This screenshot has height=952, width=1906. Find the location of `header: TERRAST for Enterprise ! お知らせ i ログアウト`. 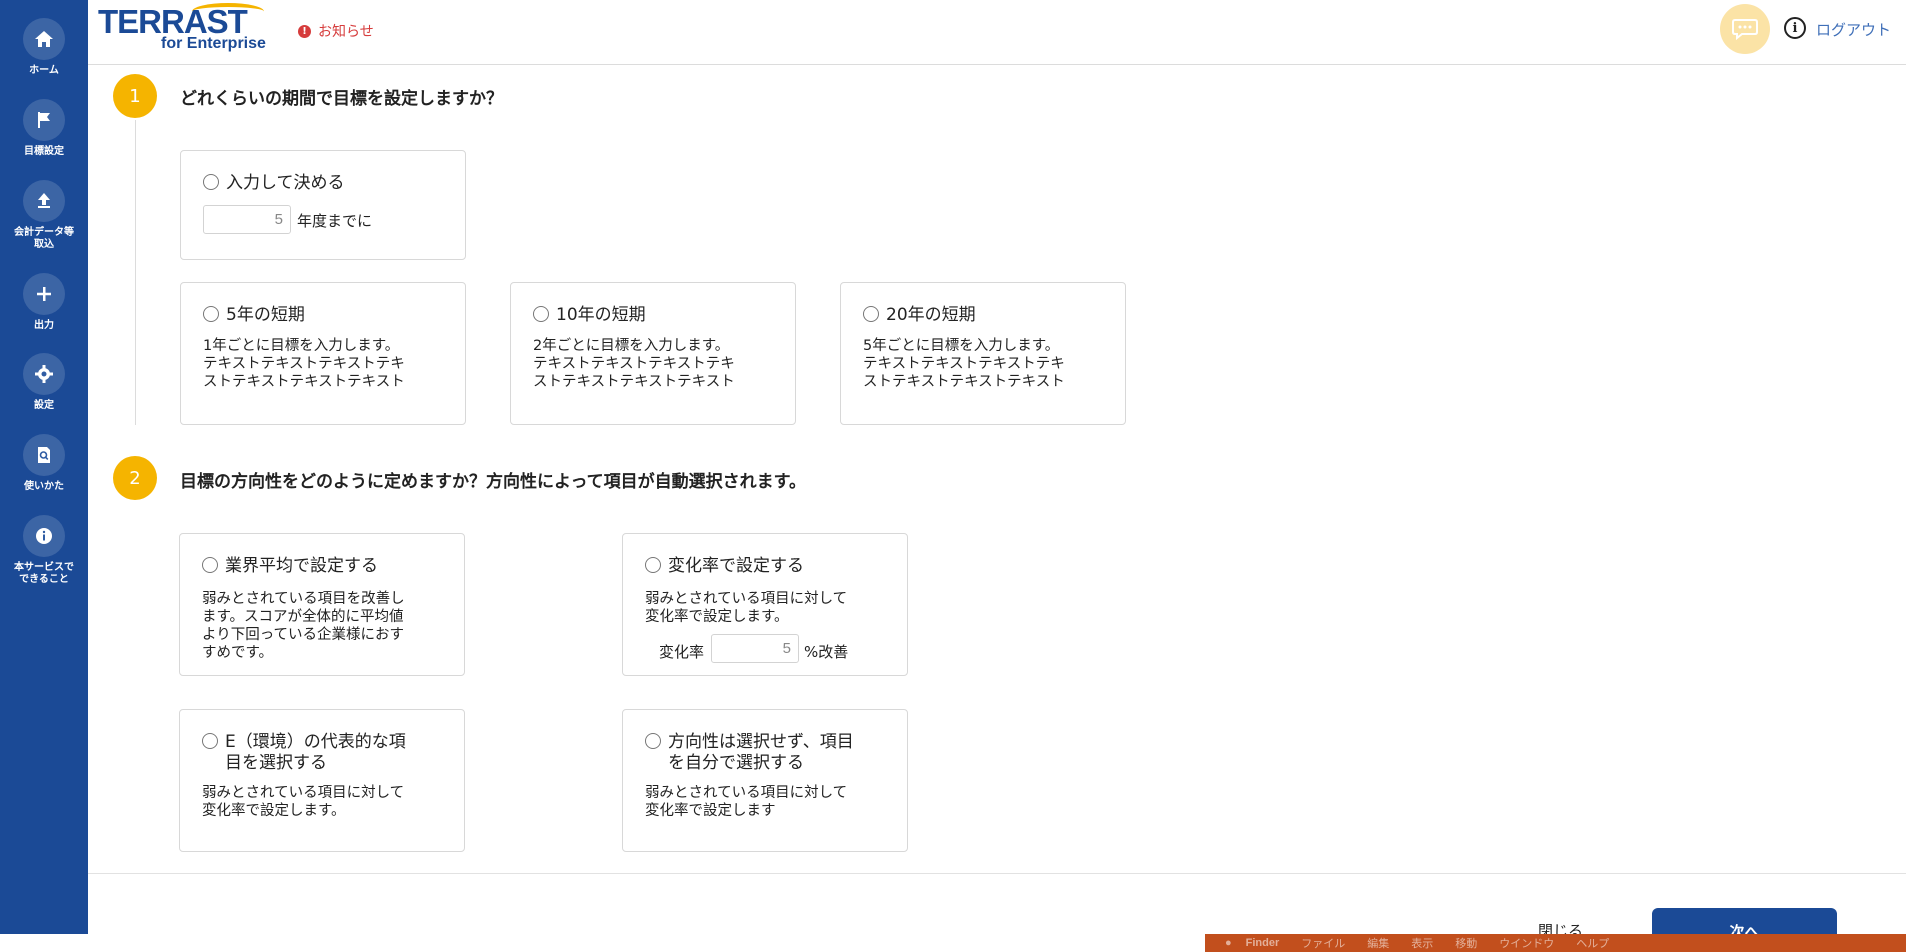

header: TERRAST for Enterprise ! お知らせ i ログアウト is located at coordinates (997, 32).